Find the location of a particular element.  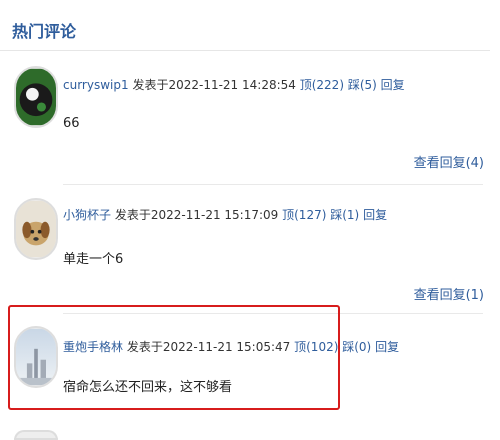

header-divider is located at coordinates (245, 50).